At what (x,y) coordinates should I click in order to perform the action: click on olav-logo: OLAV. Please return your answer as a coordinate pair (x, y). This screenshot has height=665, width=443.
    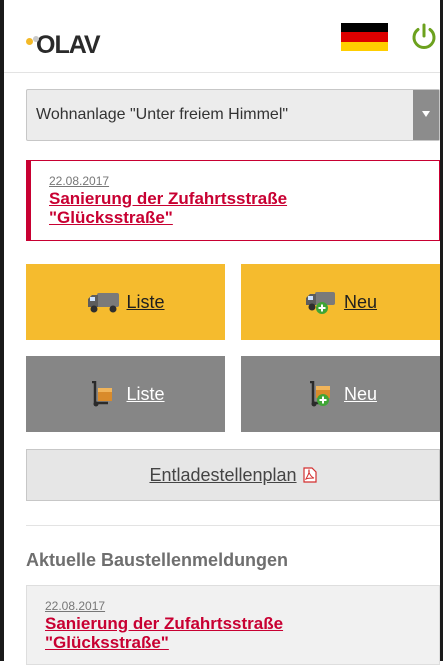
    Looking at the image, I should click on (63, 38).